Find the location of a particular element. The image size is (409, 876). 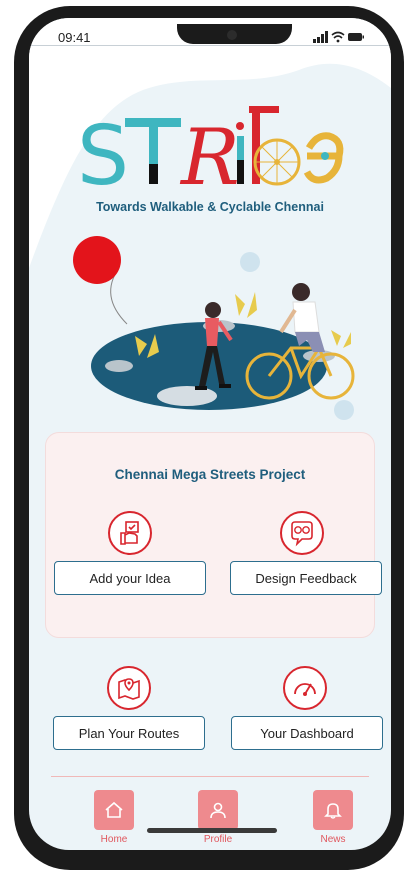

map-icon is located at coordinates (129, 688).